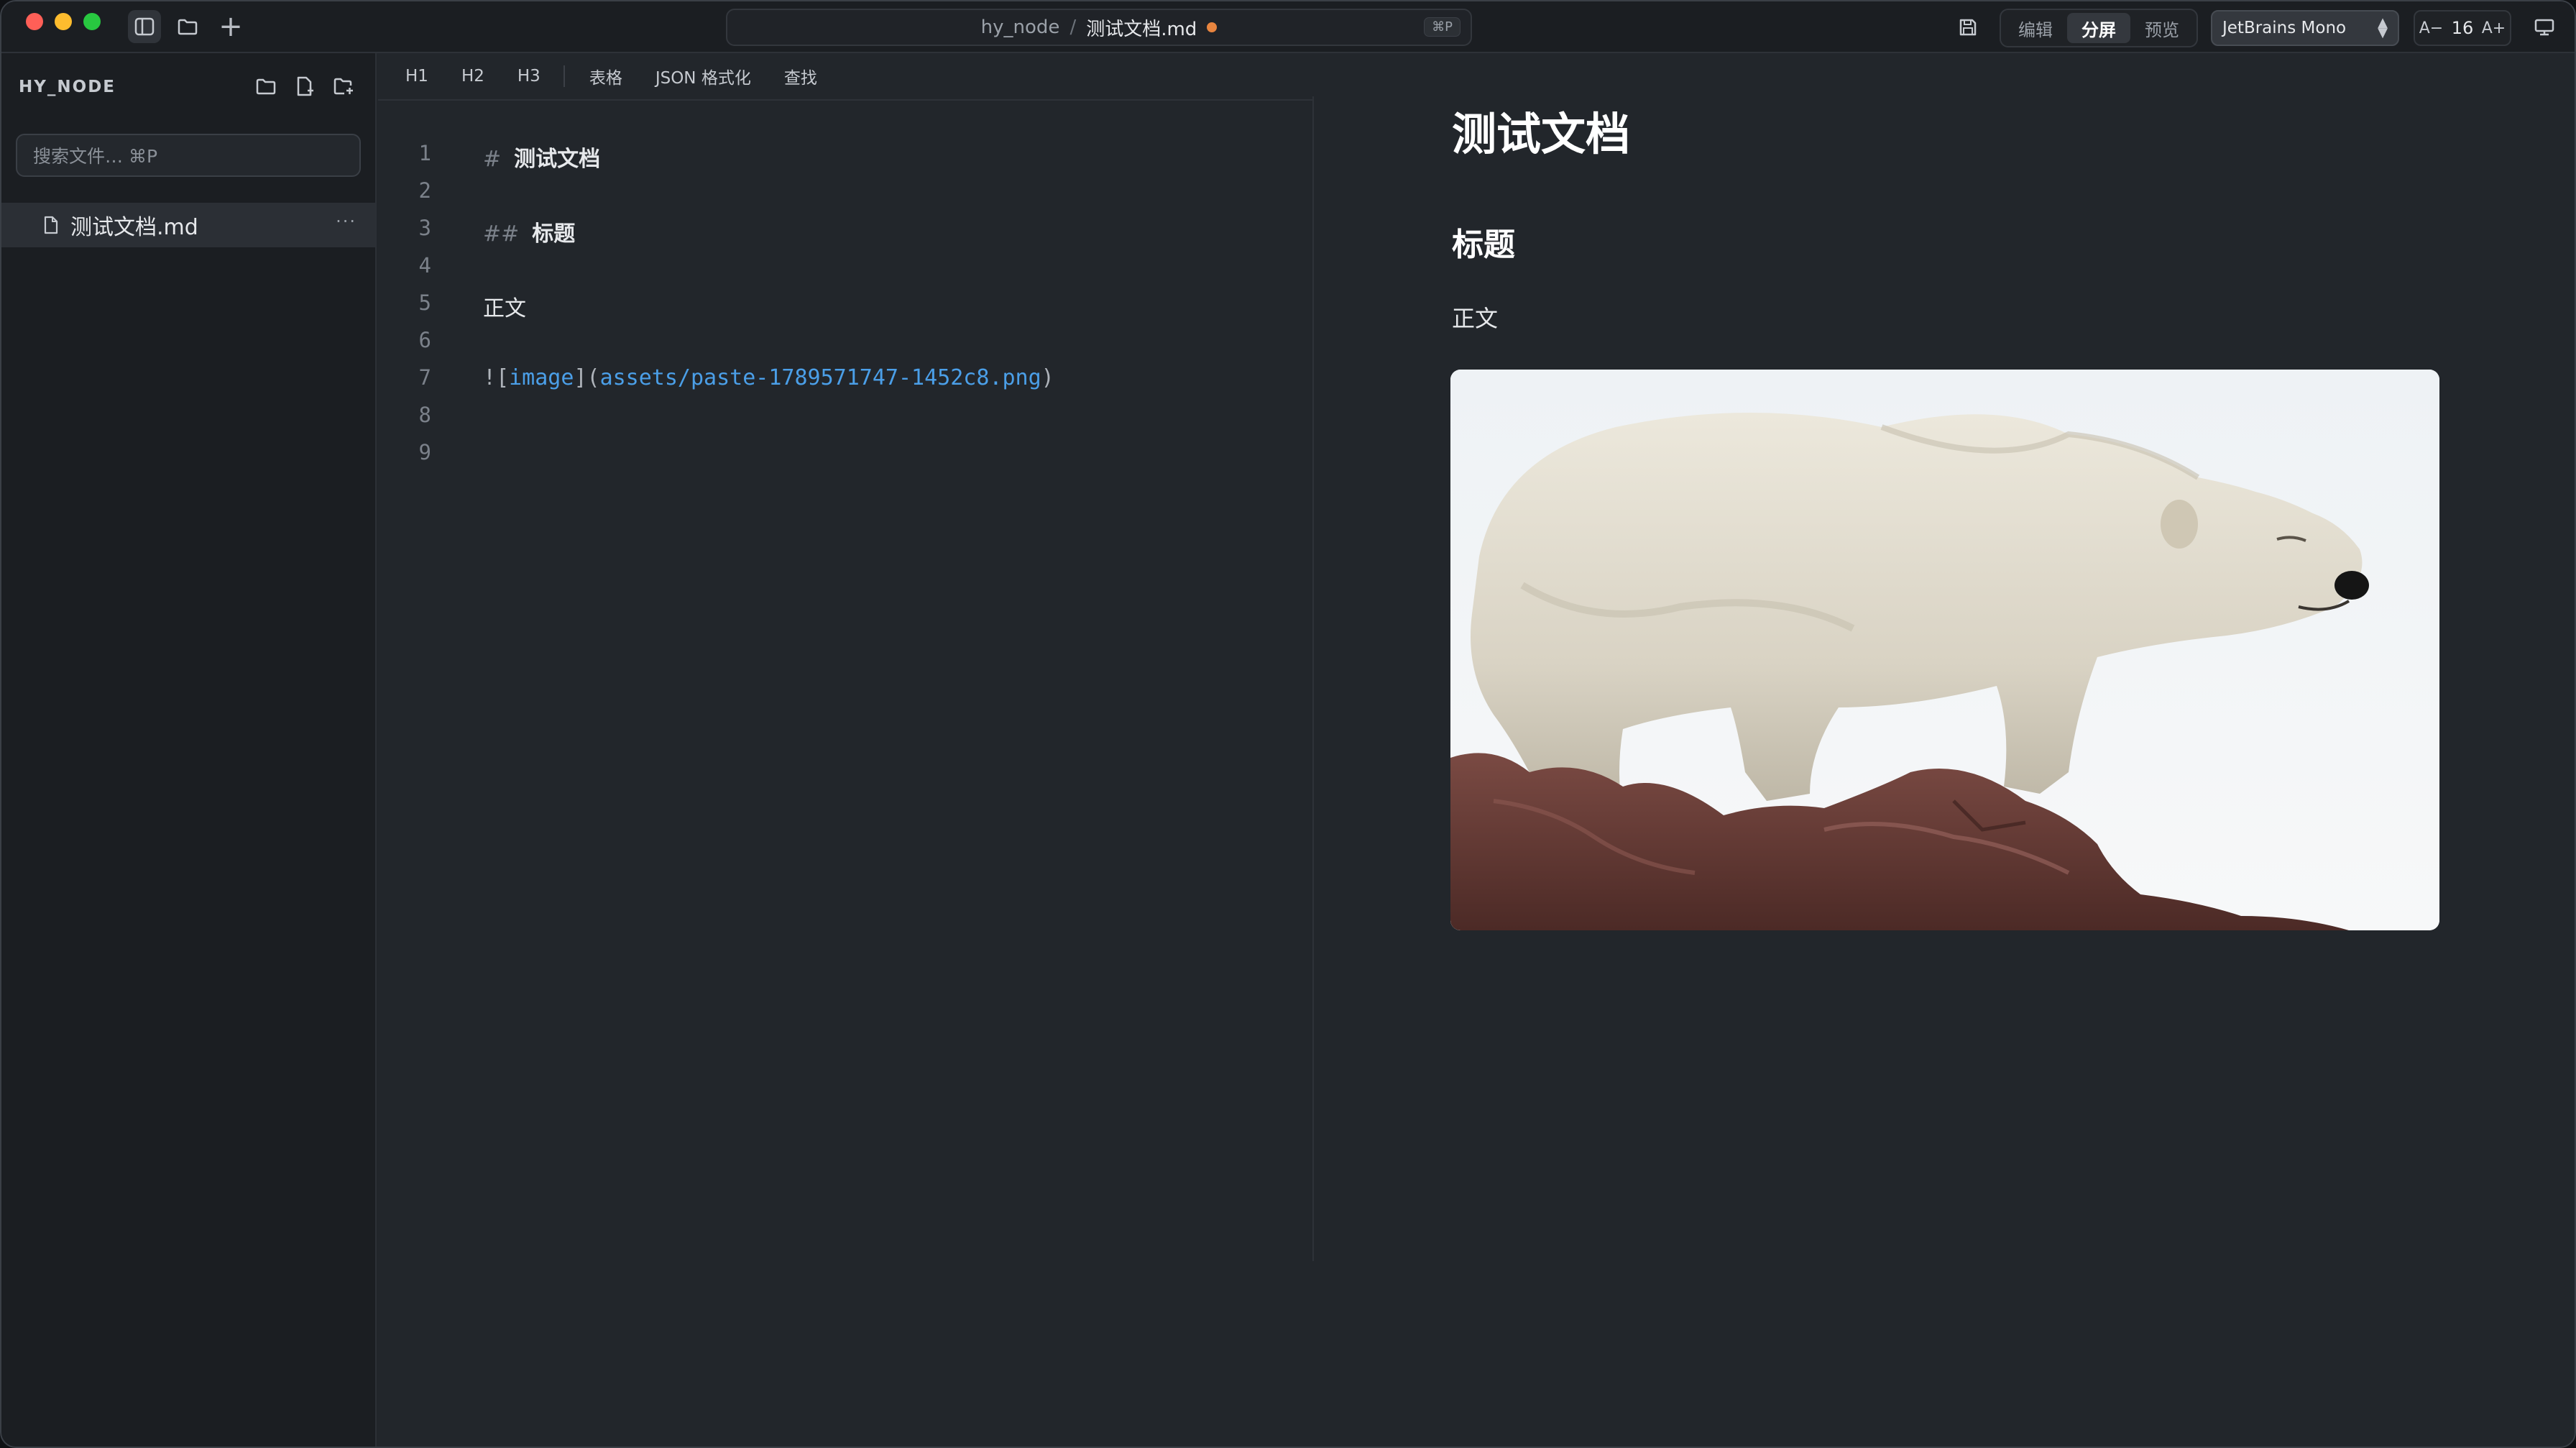 The width and height of the screenshot is (2576, 1448). Describe the element at coordinates (580, 377) in the screenshot. I see `image-alt-close: ]` at that location.